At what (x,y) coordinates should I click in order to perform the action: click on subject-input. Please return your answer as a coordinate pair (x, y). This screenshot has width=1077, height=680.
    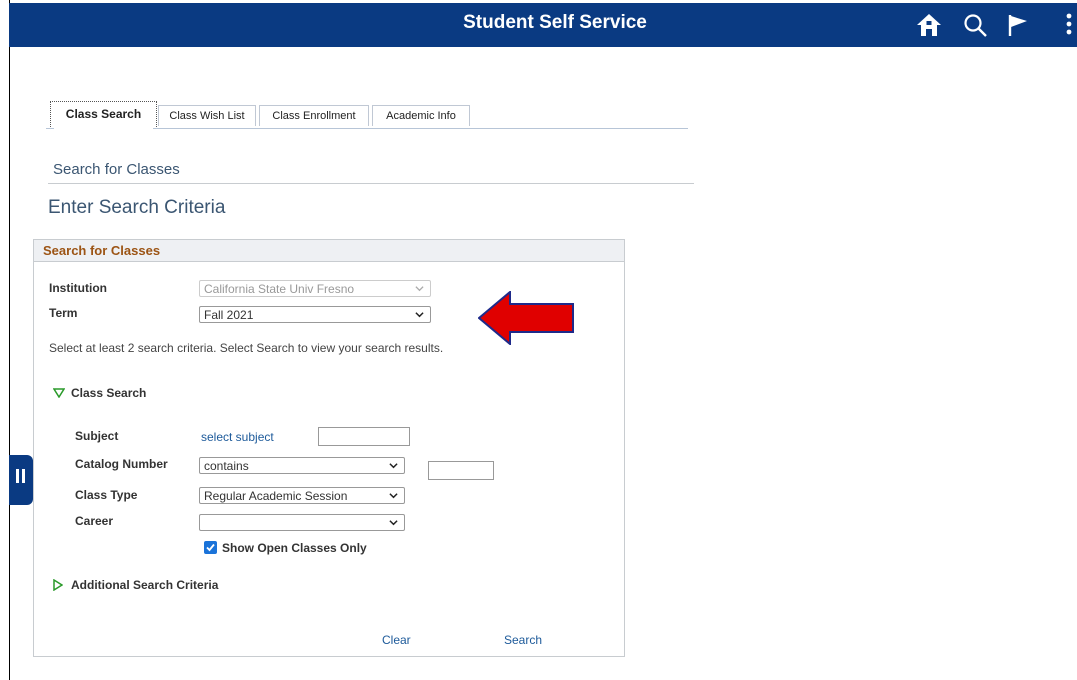
    Looking at the image, I should click on (364, 436).